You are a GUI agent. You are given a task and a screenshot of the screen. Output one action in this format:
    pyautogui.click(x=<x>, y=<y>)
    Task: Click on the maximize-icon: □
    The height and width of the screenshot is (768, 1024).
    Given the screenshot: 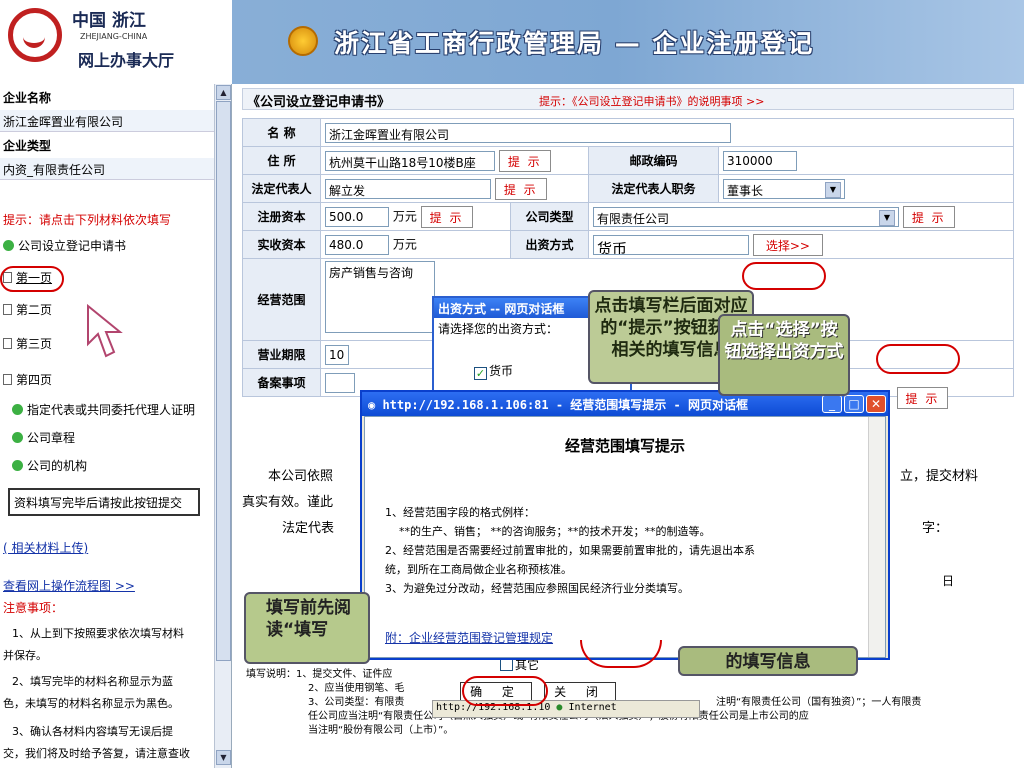 What is the action you would take?
    pyautogui.click(x=854, y=404)
    